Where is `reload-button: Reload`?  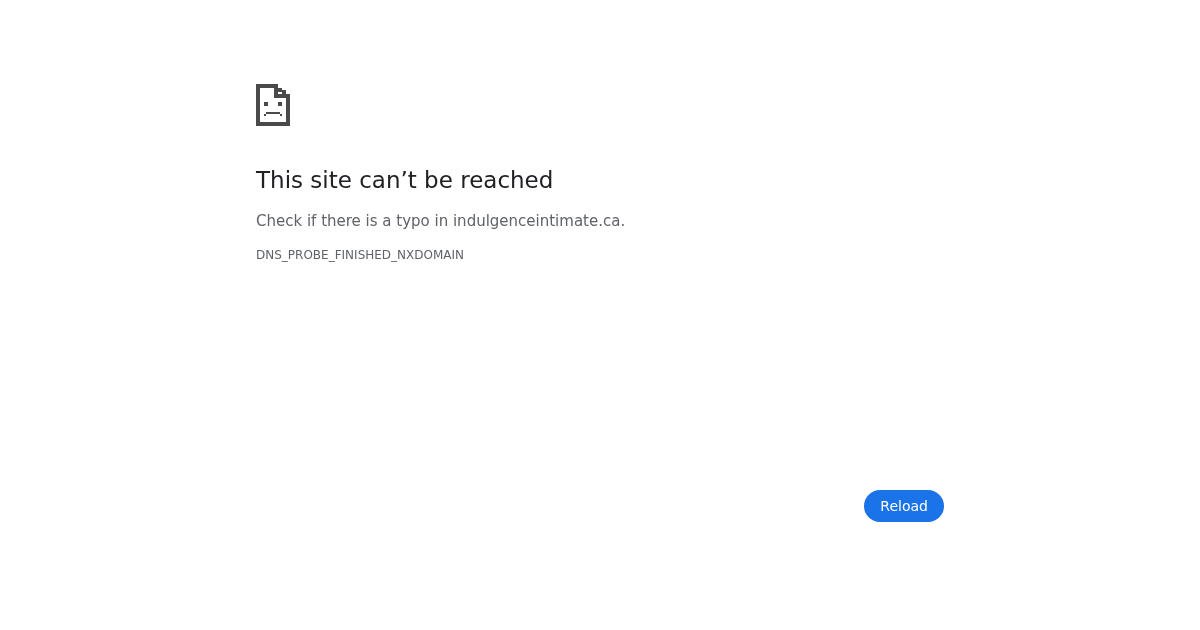 reload-button: Reload is located at coordinates (904, 506).